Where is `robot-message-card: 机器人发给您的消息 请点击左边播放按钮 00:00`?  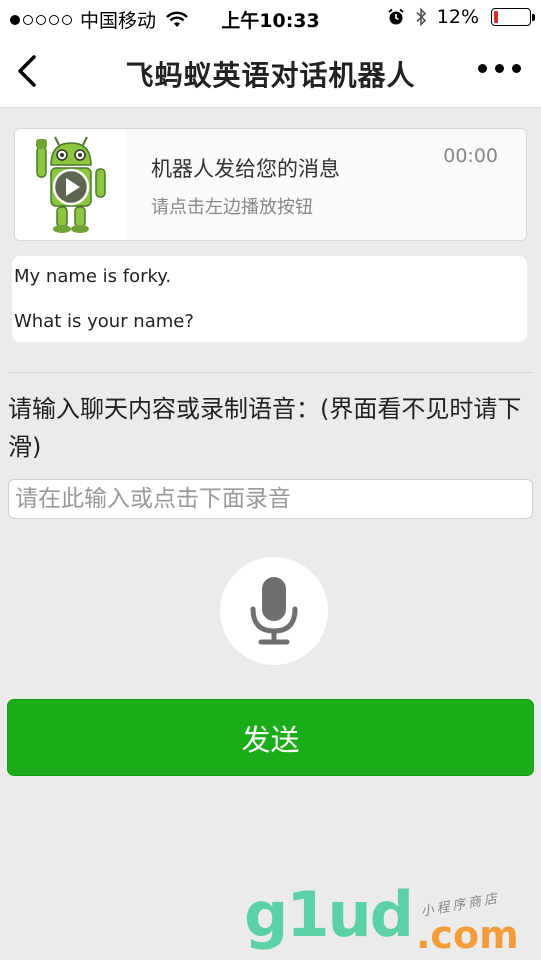 robot-message-card: 机器人发给您的消息 请点击左边播放按钮 00:00 is located at coordinates (270, 184).